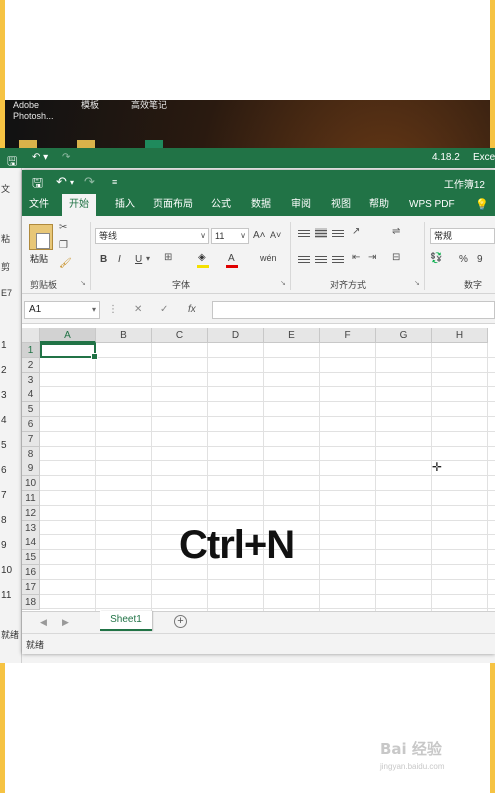 The height and width of the screenshot is (793, 495). Describe the element at coordinates (356, 257) in the screenshot. I see `decrease-indent-icon: ⇤` at that location.